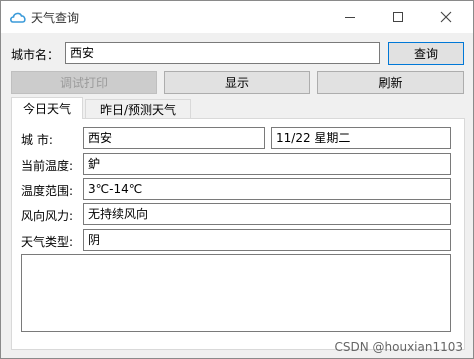 The width and height of the screenshot is (474, 359). Describe the element at coordinates (18, 17) in the screenshot. I see `cloud-icon` at that location.